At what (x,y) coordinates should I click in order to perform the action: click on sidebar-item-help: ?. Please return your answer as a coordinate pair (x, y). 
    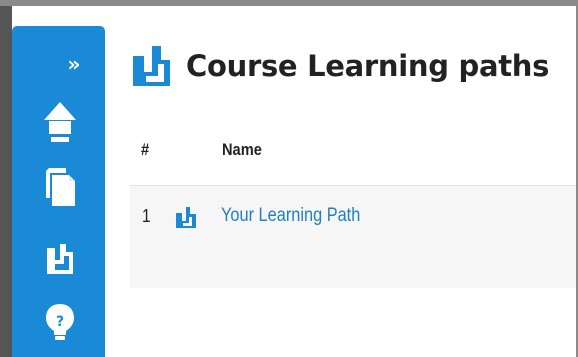
    Looking at the image, I should click on (60, 322).